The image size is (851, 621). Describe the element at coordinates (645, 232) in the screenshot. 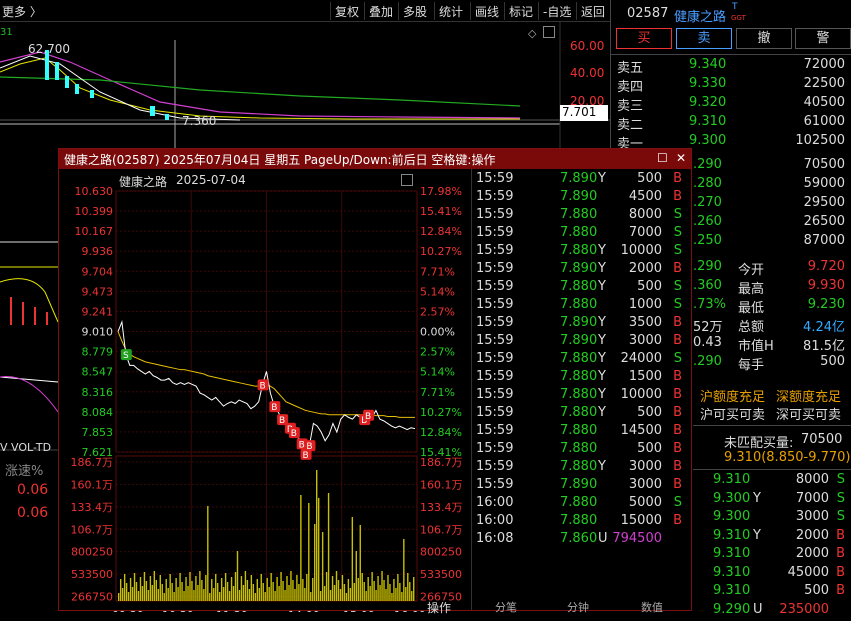

I see `tick-volume: 7000` at that location.